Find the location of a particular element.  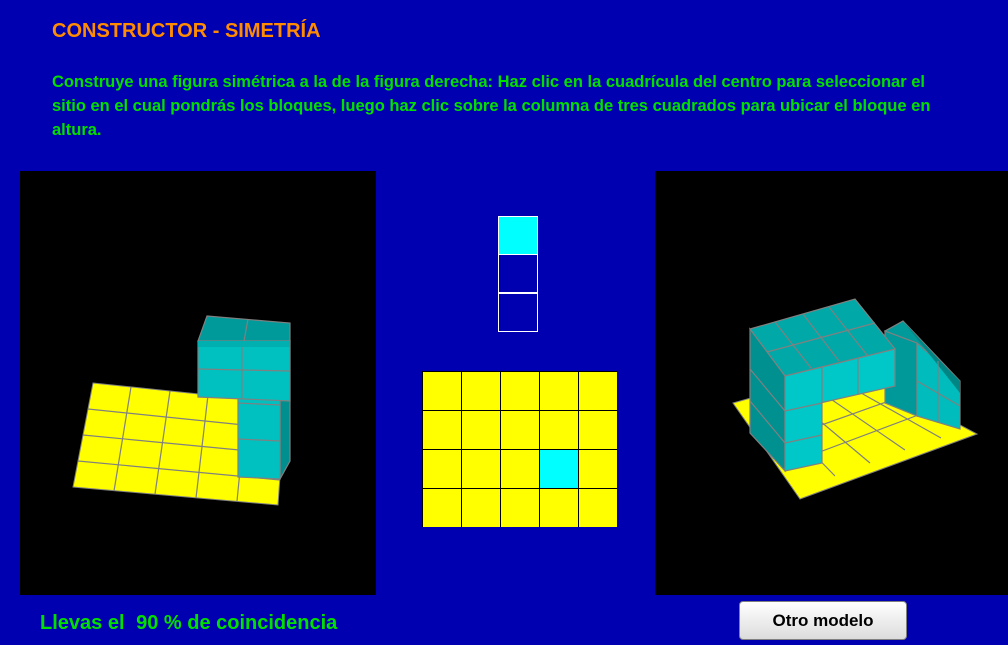

placement-grid is located at coordinates (519, 449).